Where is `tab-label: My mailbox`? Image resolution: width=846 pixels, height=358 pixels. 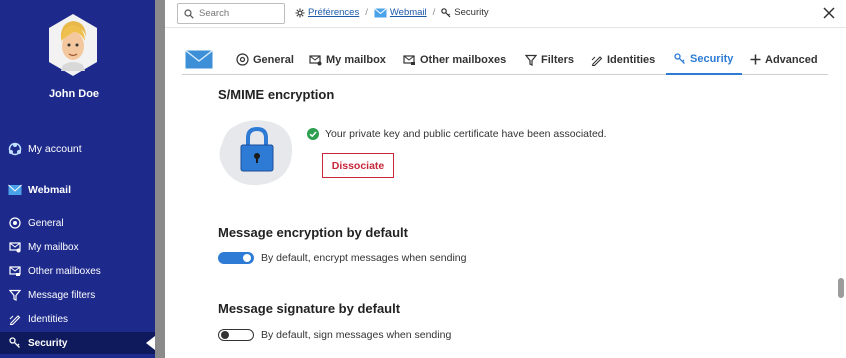
tab-label: My mailbox is located at coordinates (356, 59).